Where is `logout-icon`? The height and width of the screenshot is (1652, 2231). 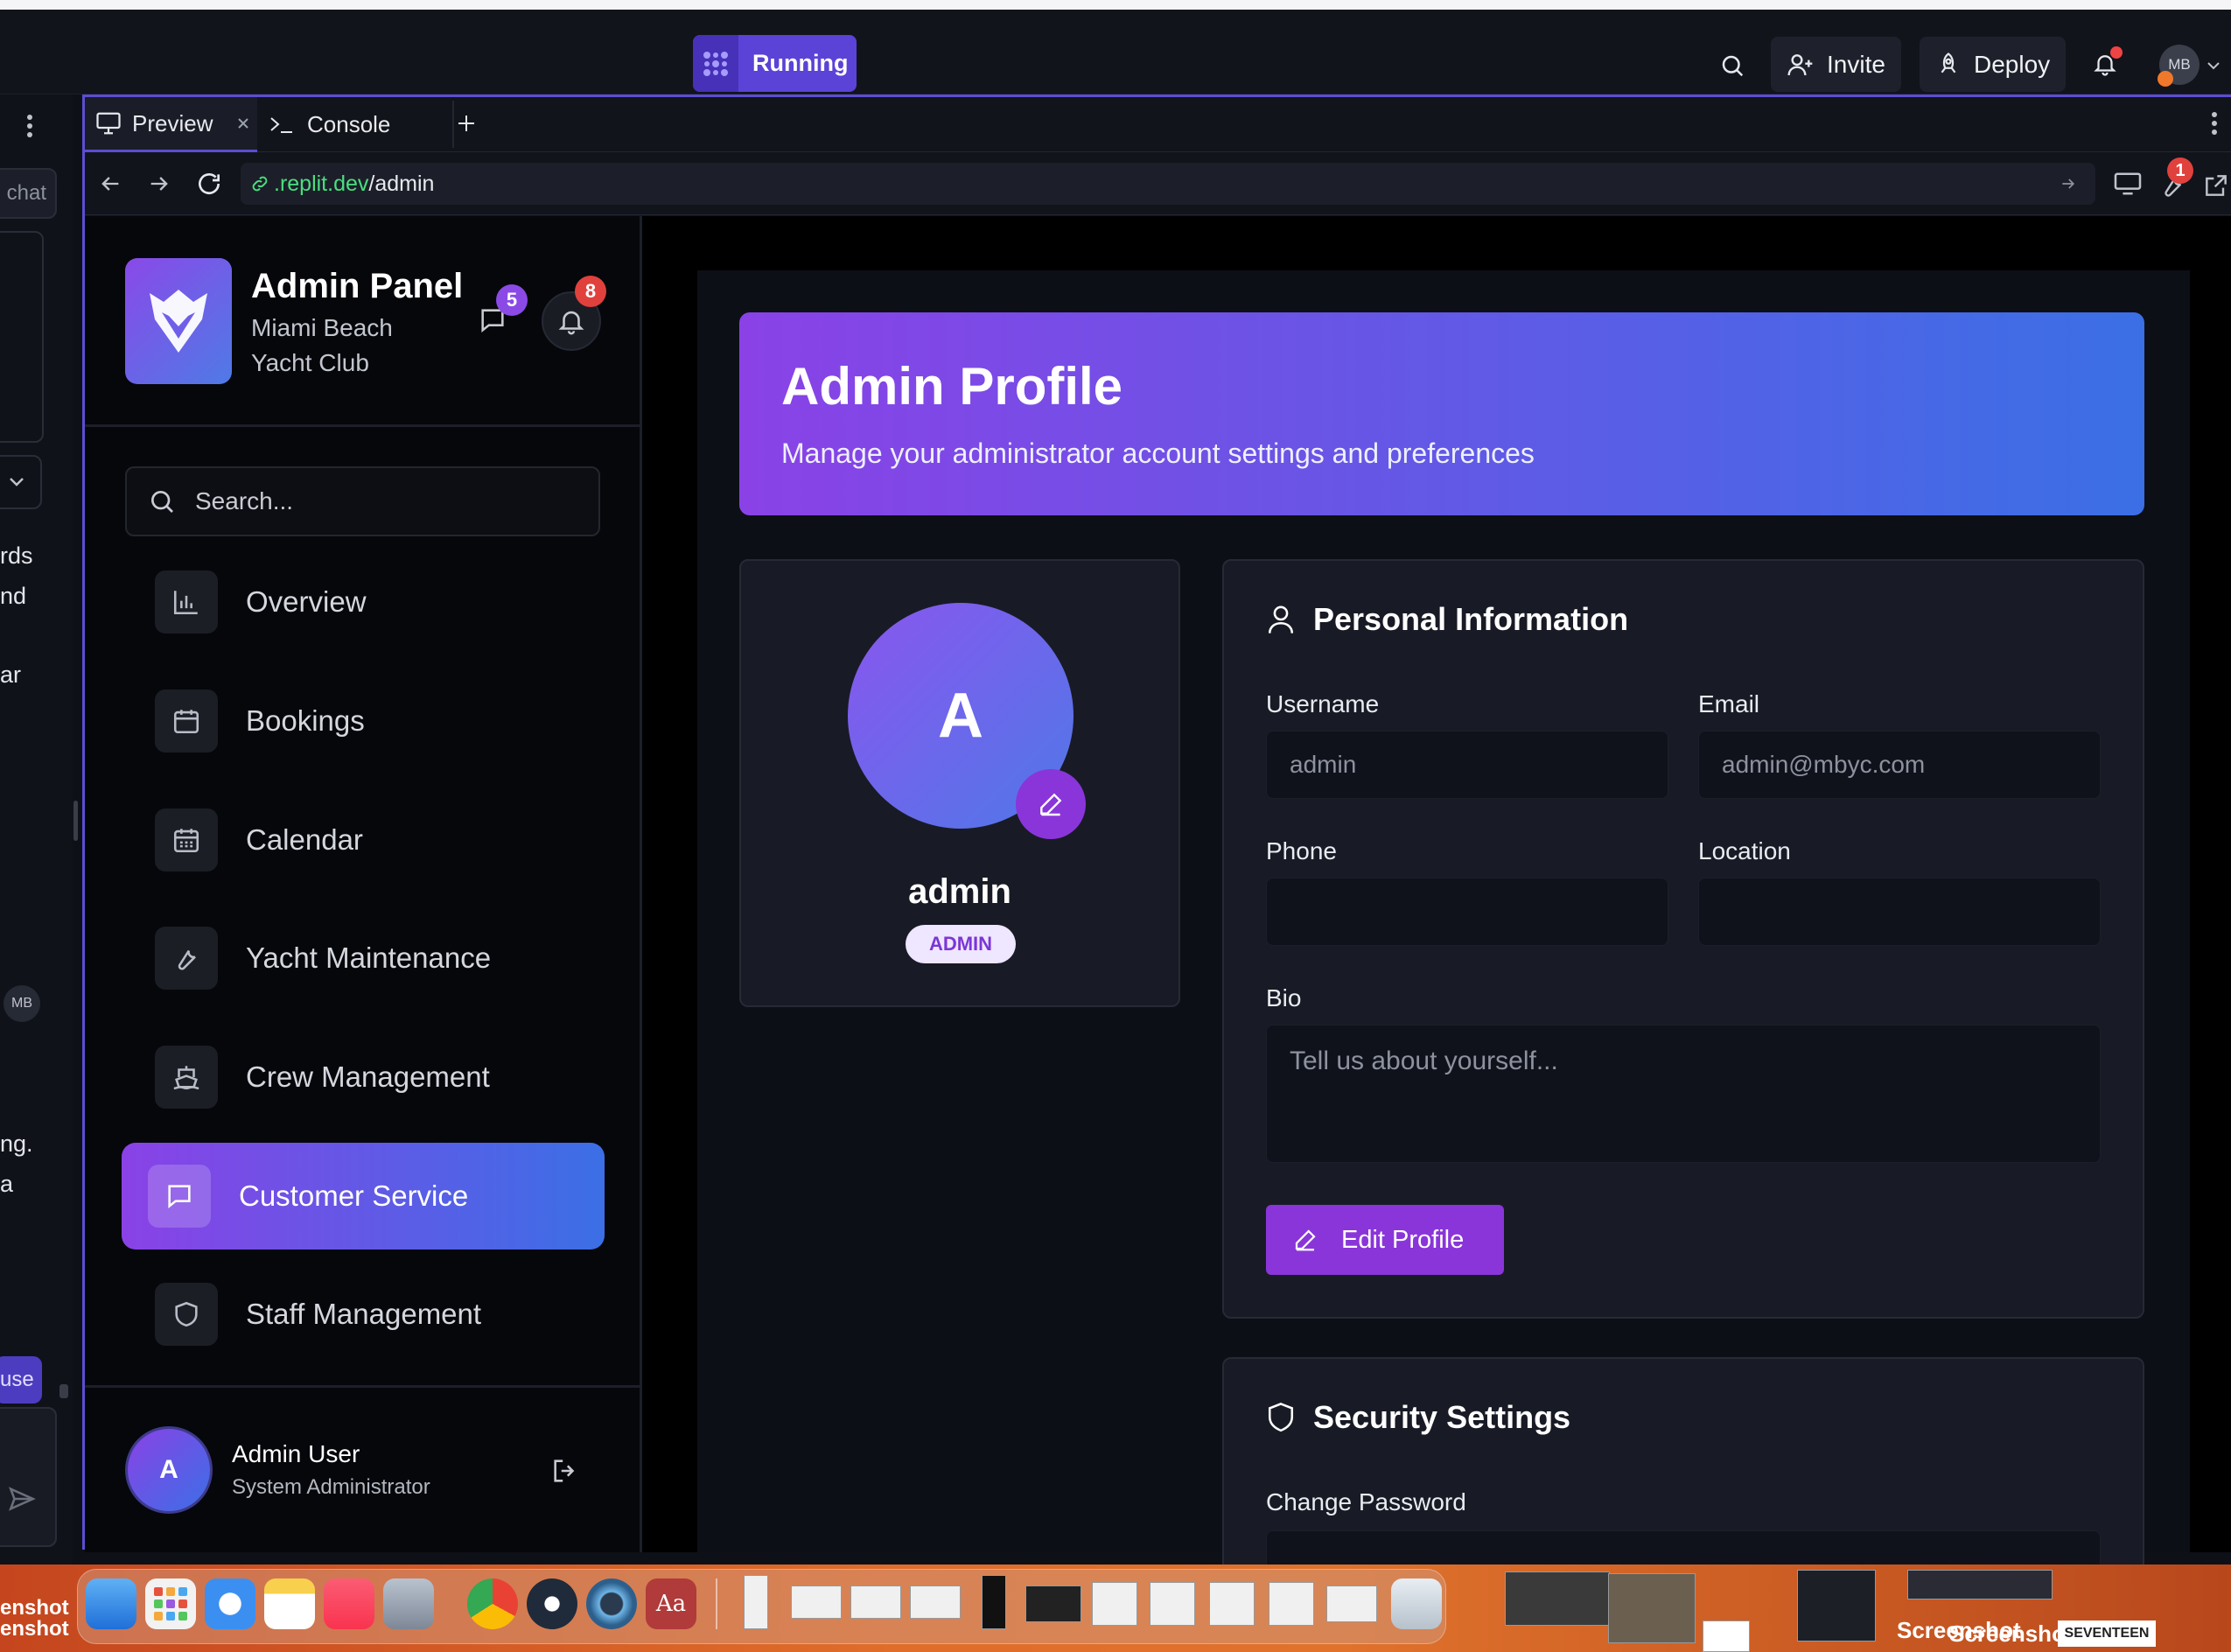
logout-icon is located at coordinates (565, 1471).